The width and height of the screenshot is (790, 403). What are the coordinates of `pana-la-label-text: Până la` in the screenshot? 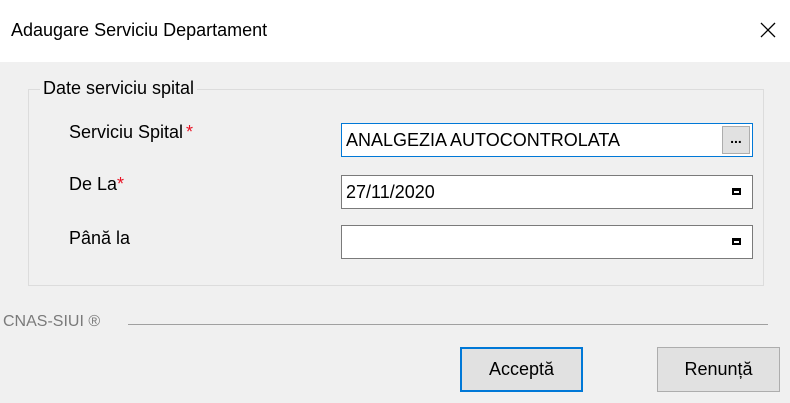 It's located at (100, 238).